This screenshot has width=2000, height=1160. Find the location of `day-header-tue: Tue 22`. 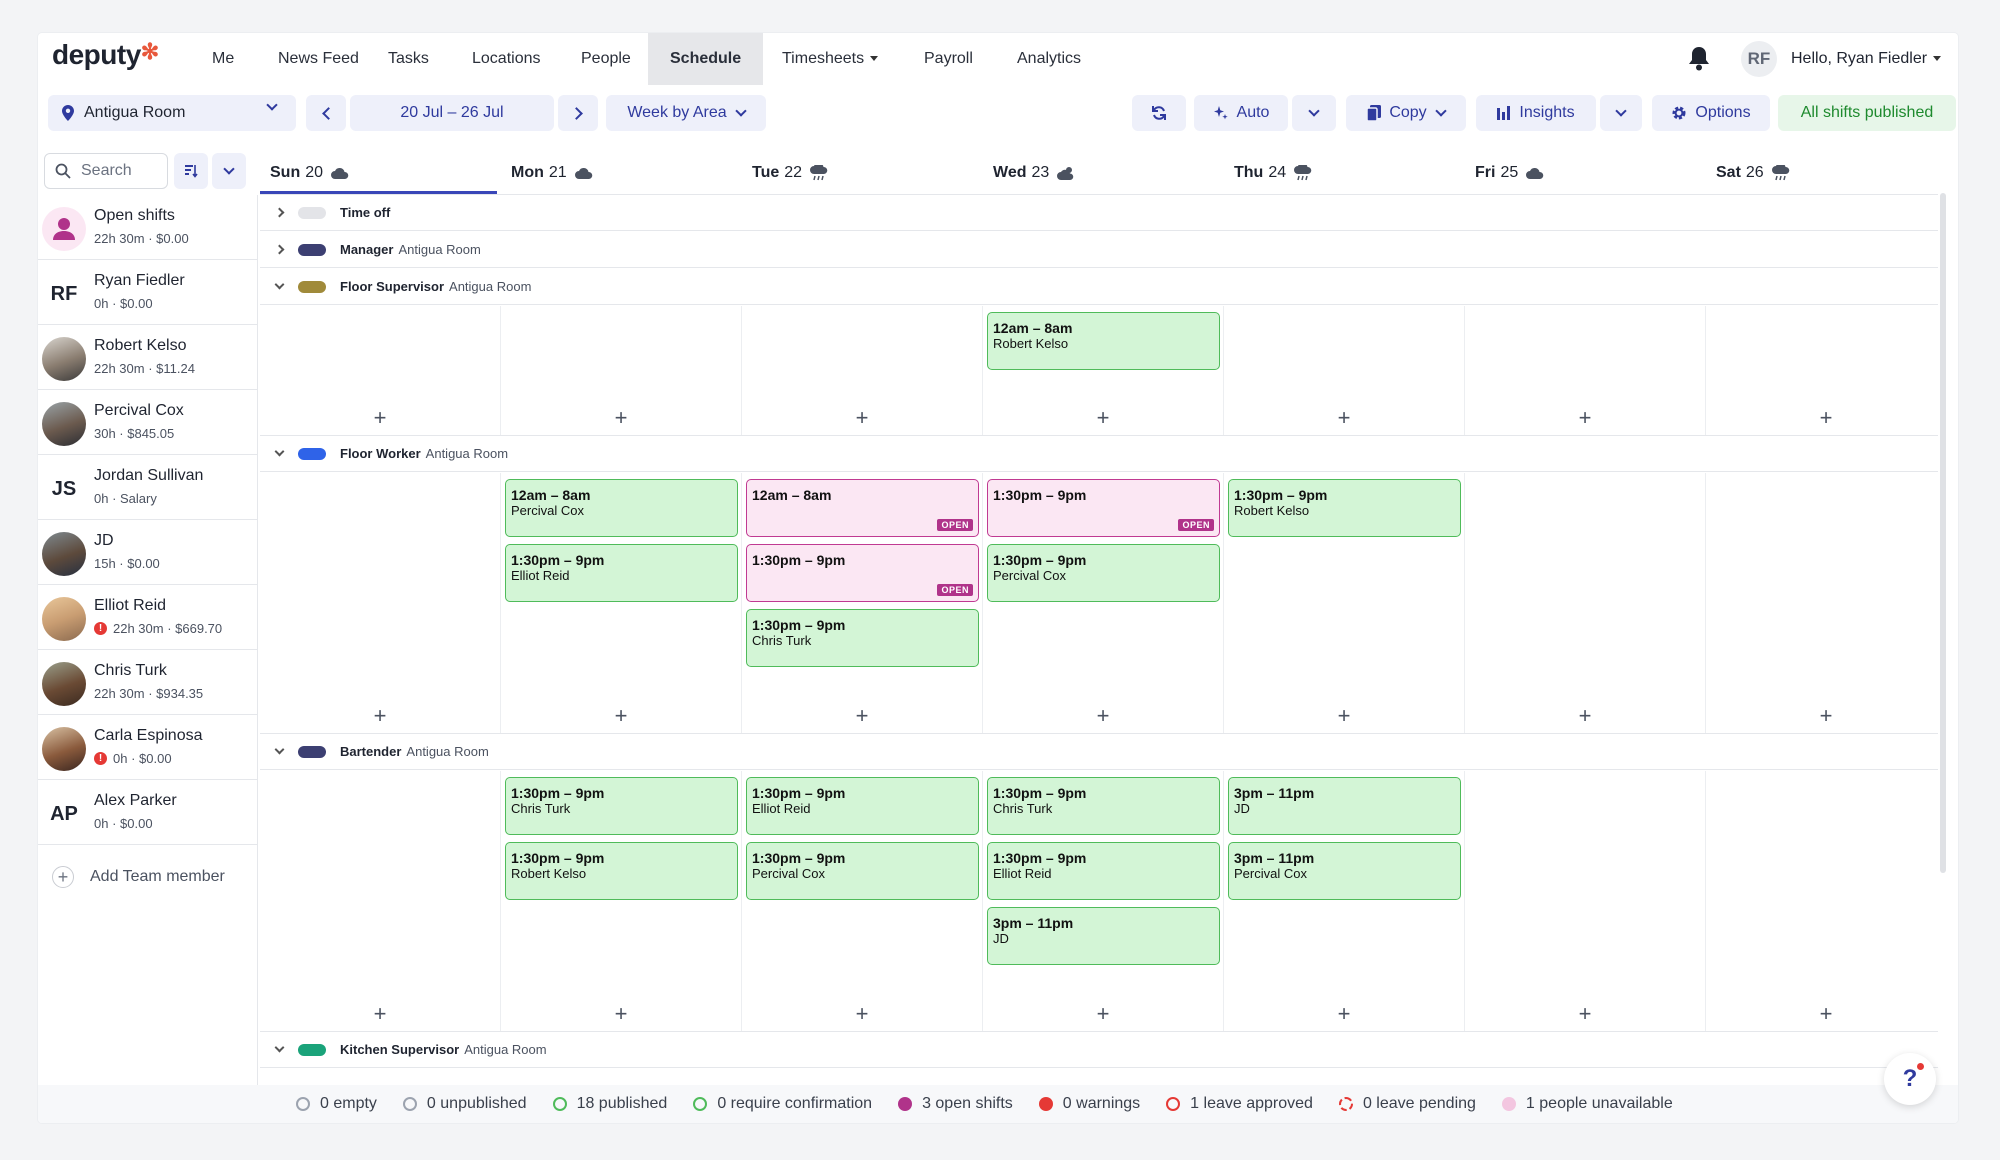

day-header-tue: Tue 22 is located at coordinates (862, 173).